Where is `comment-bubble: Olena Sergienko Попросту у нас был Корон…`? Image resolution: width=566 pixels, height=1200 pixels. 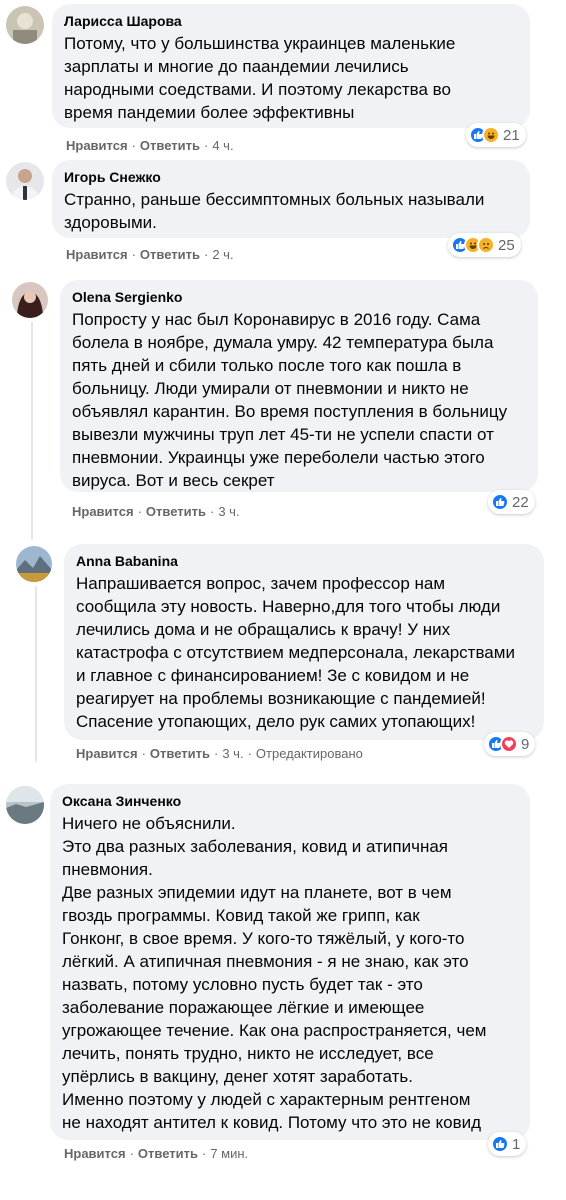
comment-bubble: Olena Sergienko Попросту у нас был Корон… is located at coordinates (299, 386).